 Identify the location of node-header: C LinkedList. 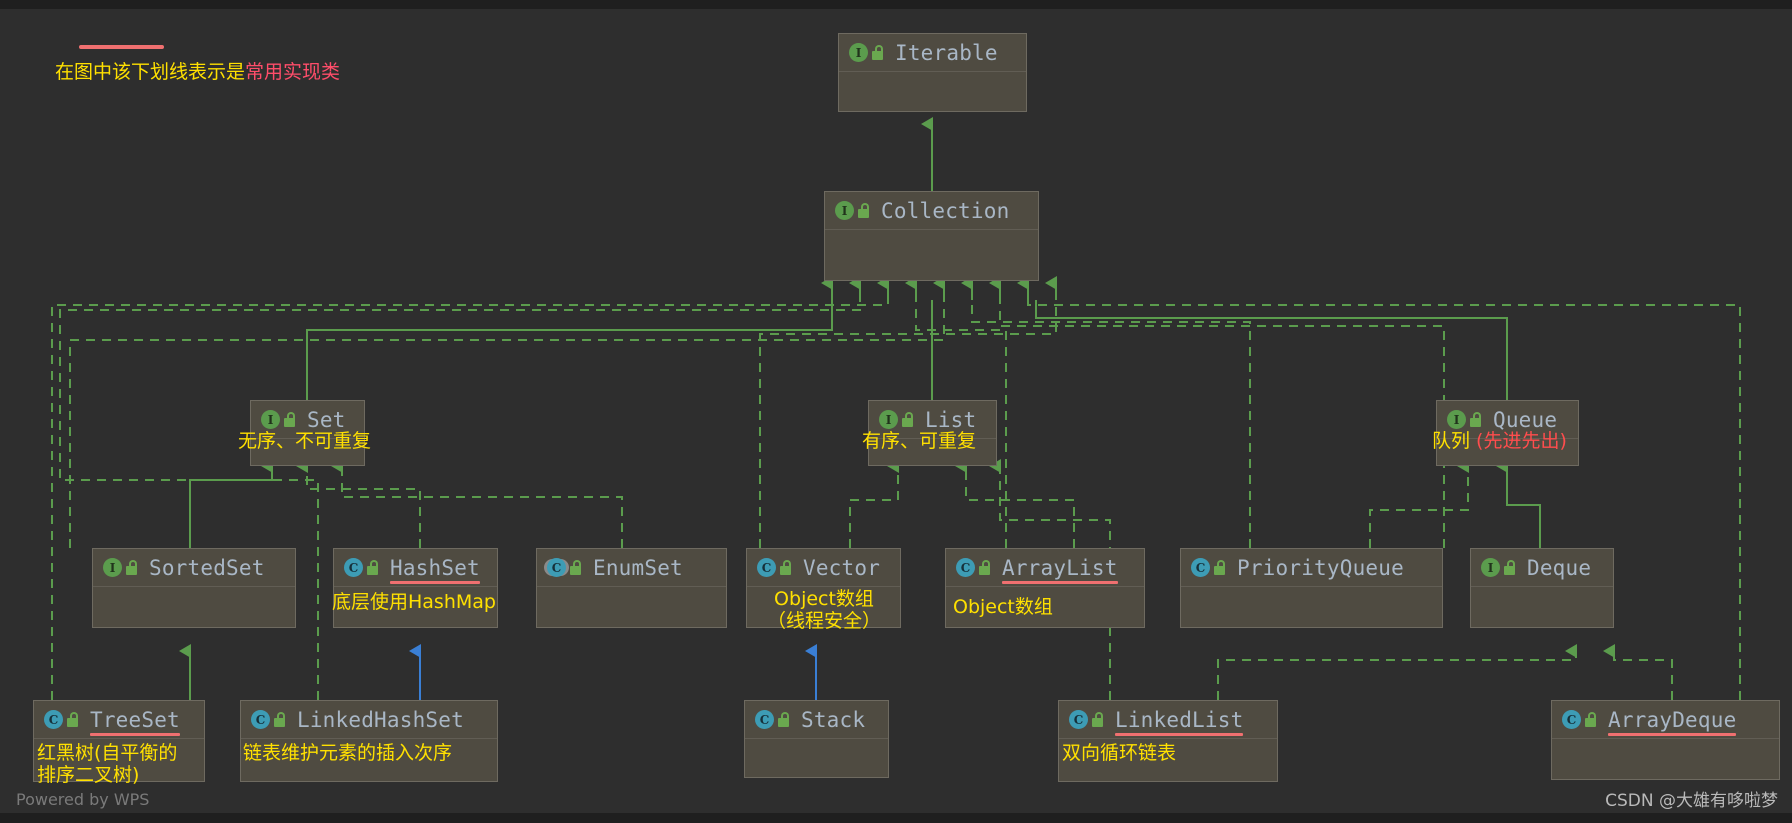
(1168, 719).